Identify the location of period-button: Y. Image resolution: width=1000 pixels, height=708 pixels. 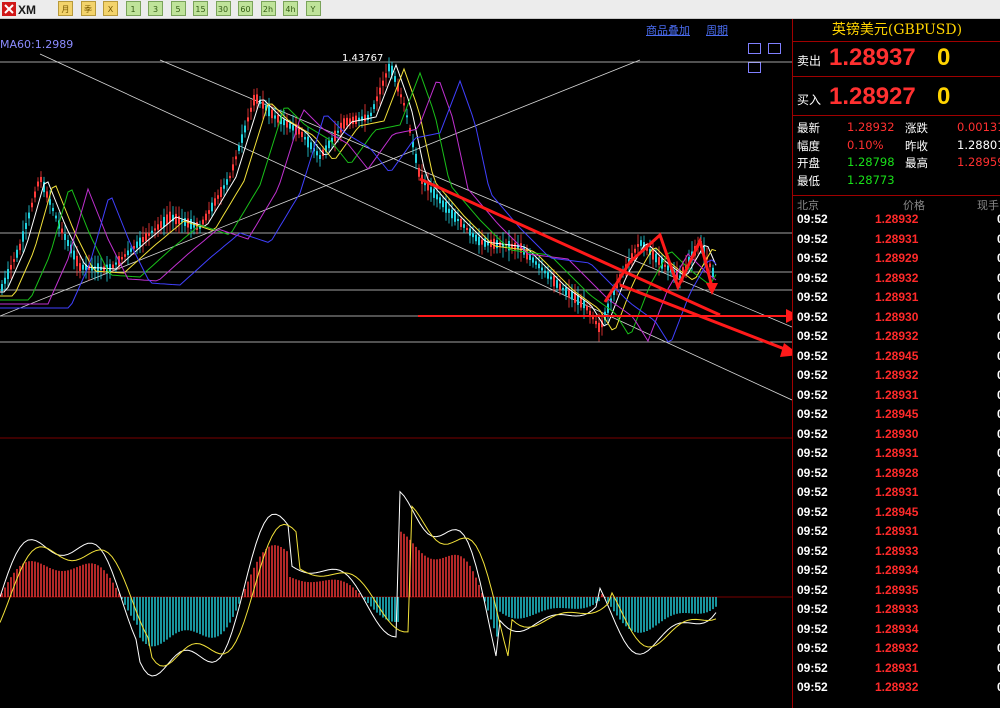
(313, 8).